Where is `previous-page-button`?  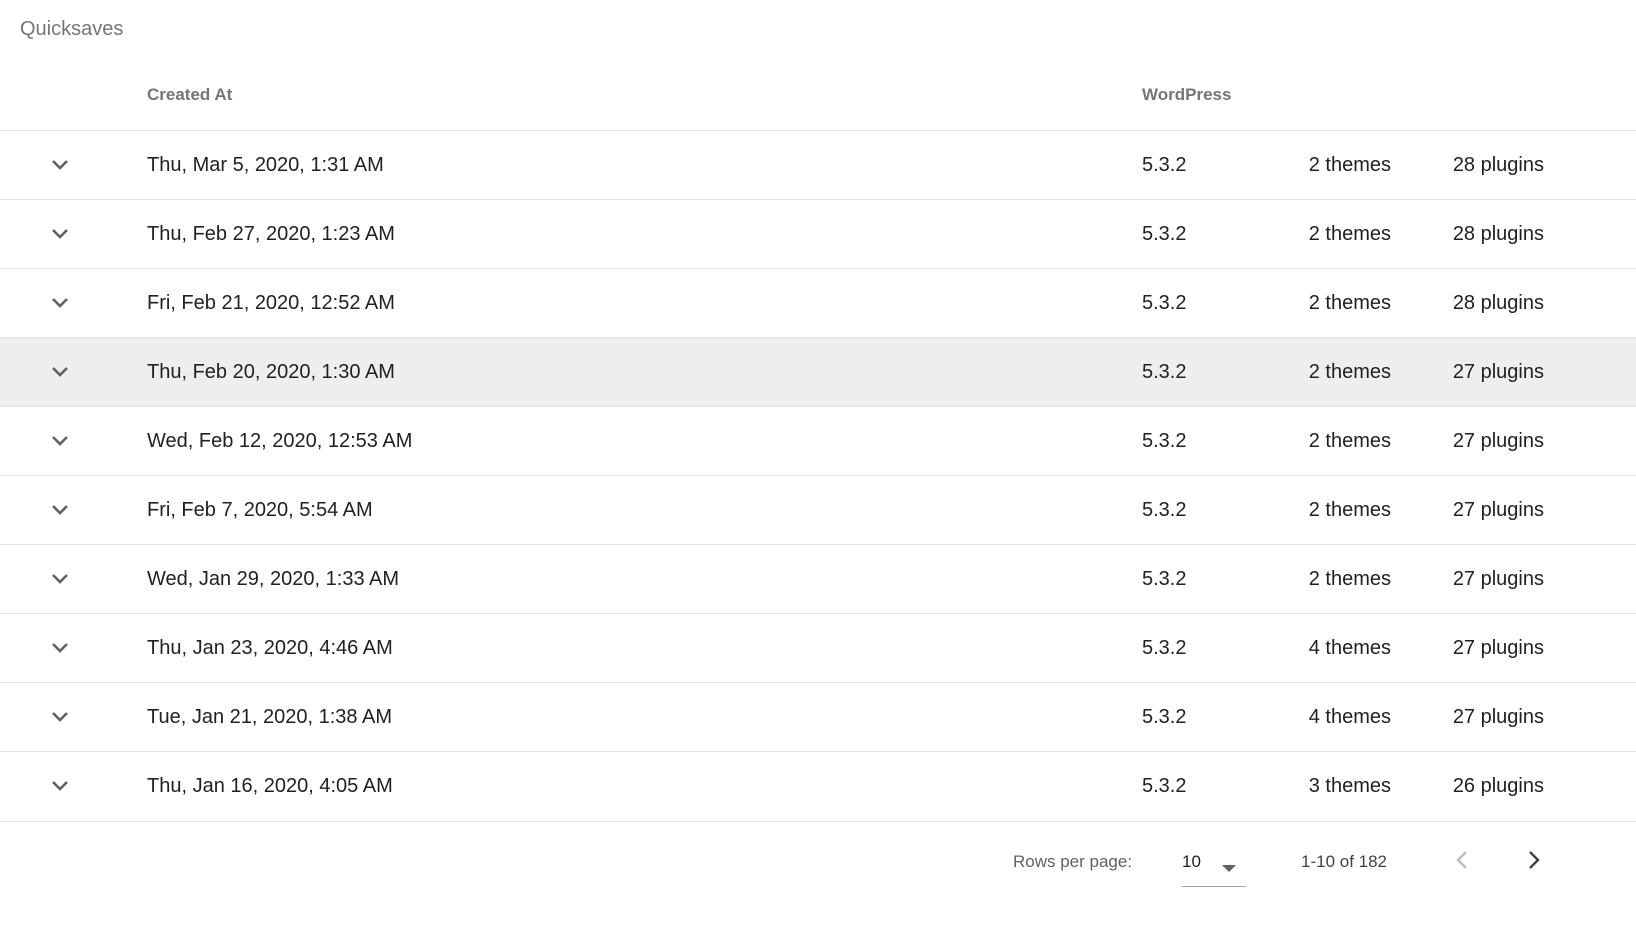 previous-page-button is located at coordinates (1462, 862).